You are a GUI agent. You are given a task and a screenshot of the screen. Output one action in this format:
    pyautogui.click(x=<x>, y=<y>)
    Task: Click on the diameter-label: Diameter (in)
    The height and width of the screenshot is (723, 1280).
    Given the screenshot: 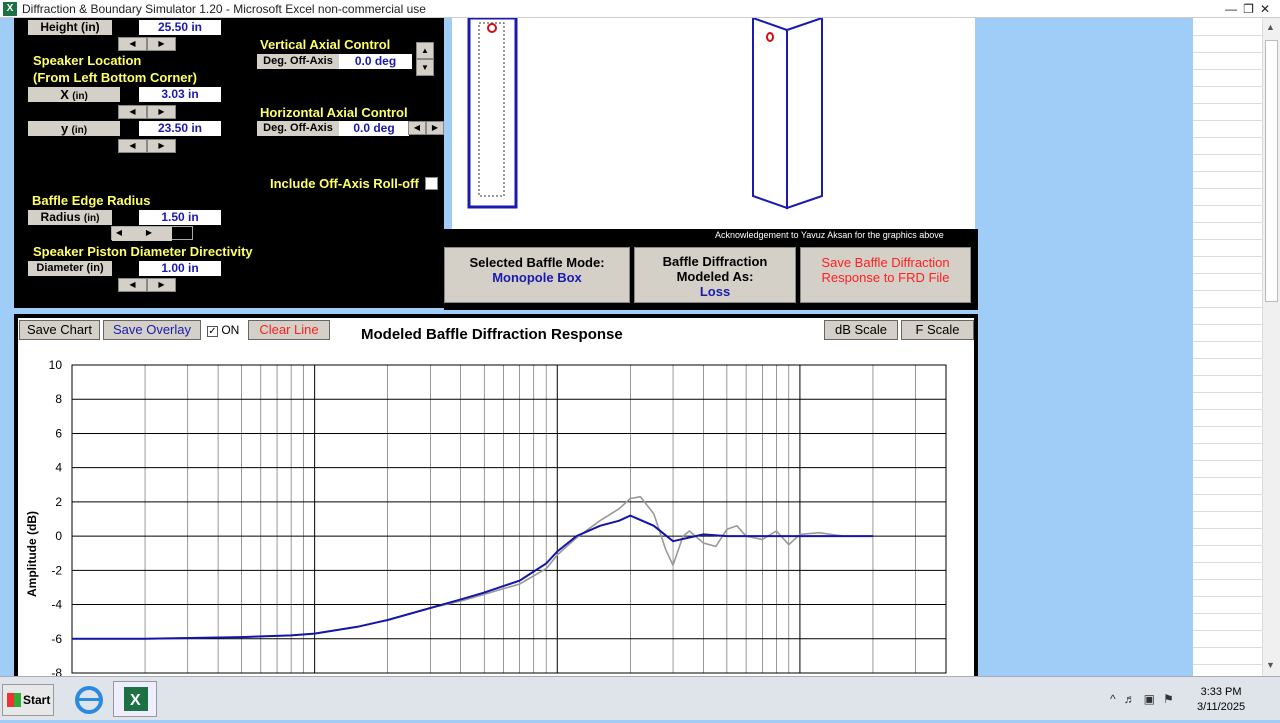 What is the action you would take?
    pyautogui.click(x=70, y=268)
    